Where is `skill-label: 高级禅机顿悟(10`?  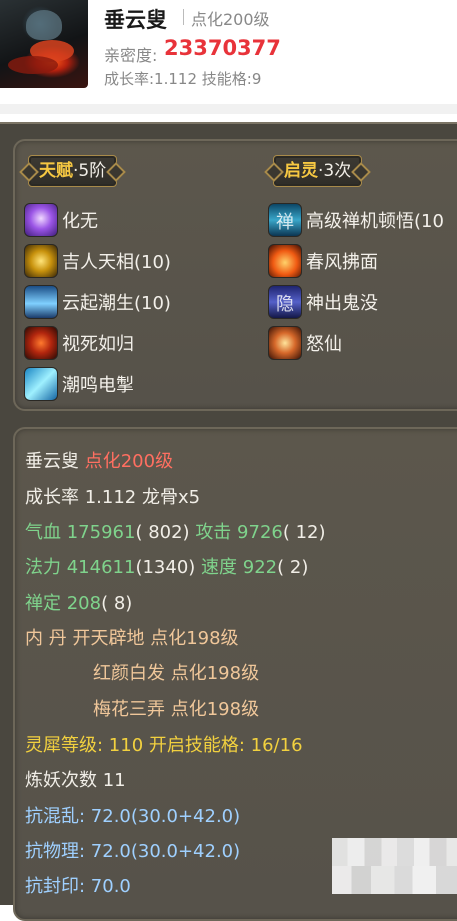 skill-label: 高级禅机顿悟(10 is located at coordinates (375, 221).